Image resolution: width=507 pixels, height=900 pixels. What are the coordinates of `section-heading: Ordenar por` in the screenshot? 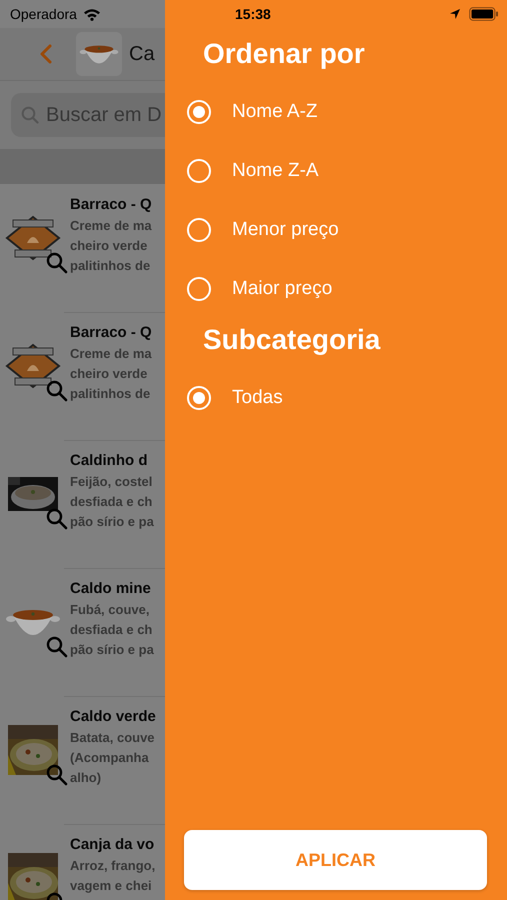 It's located at (284, 54).